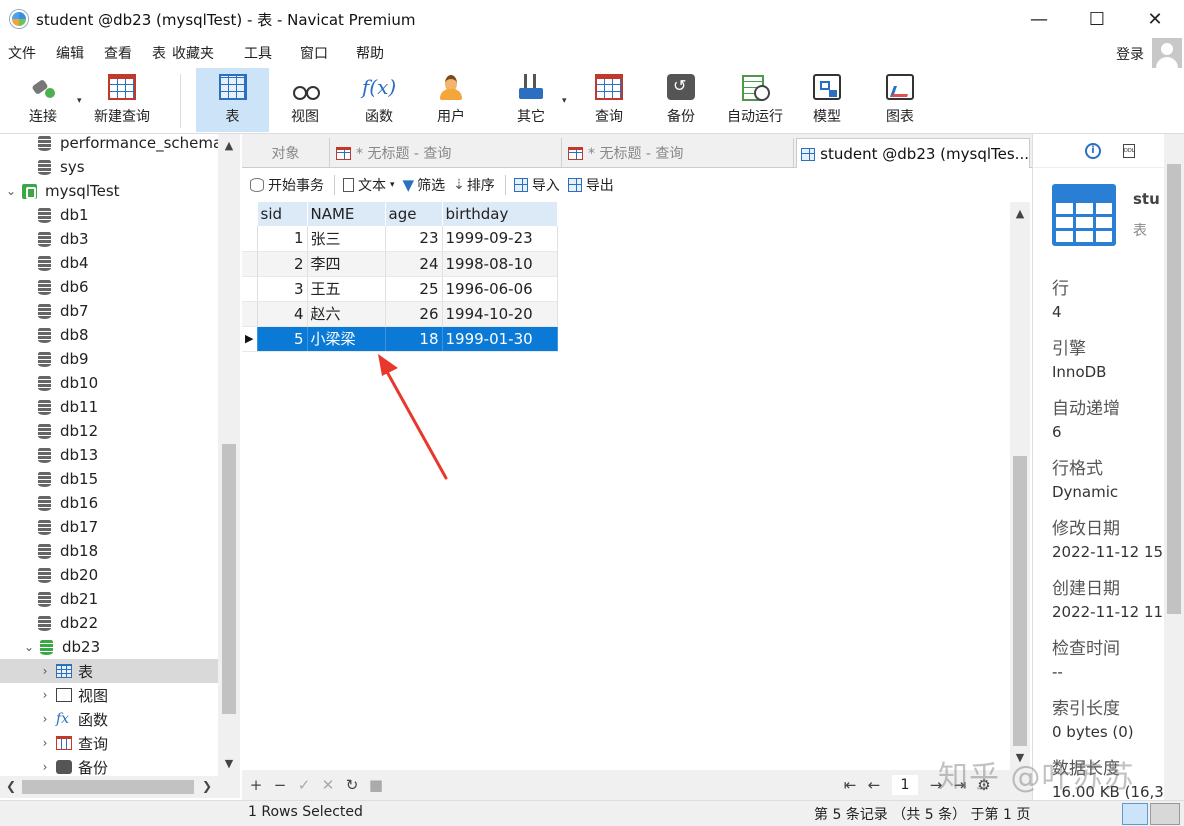  Describe the element at coordinates (109, 144) in the screenshot. I see `tree-item: performance_schema` at that location.